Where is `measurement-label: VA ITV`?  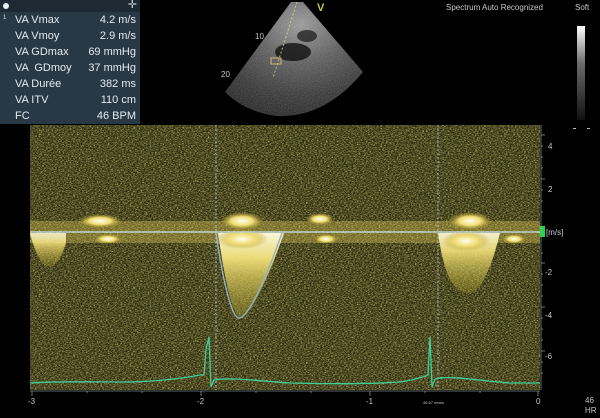
measurement-label: VA ITV is located at coordinates (32, 100).